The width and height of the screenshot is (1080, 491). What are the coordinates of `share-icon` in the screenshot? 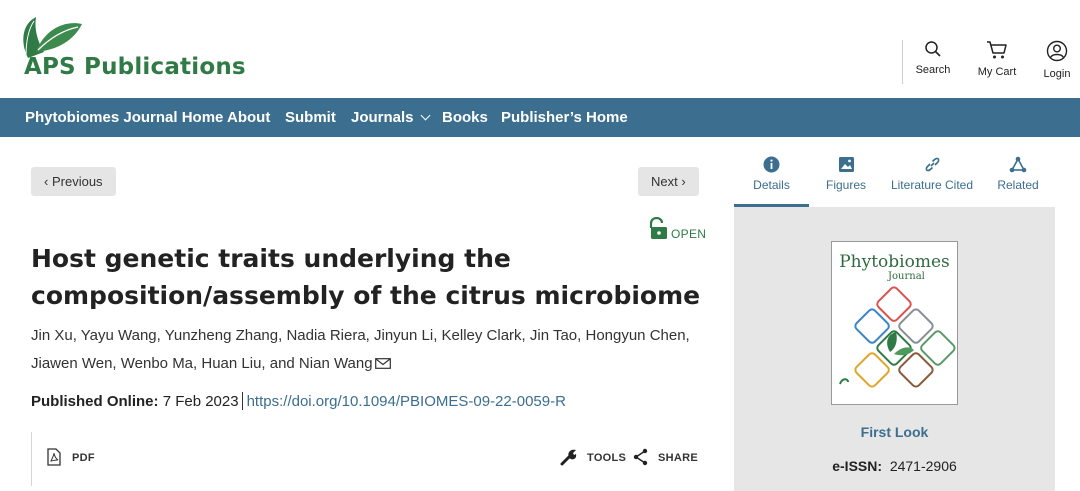 It's located at (640, 457).